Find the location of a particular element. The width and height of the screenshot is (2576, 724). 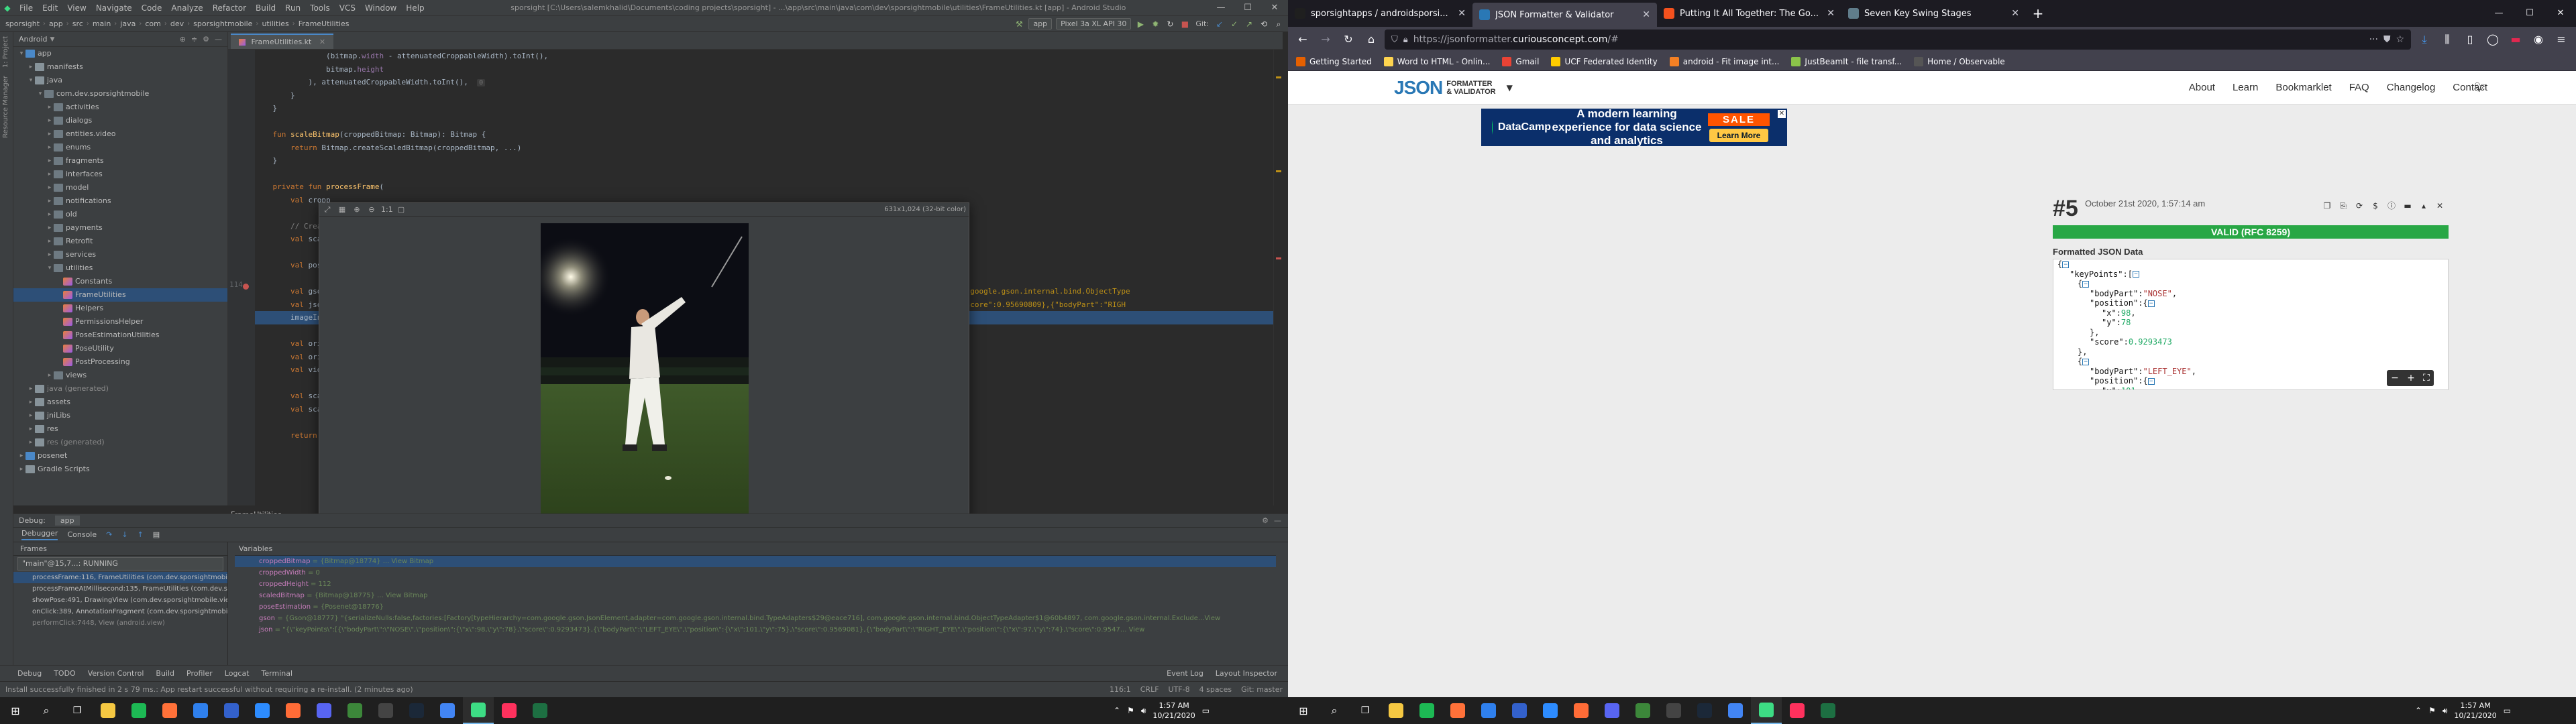

status-item: Git: master is located at coordinates (1262, 689).